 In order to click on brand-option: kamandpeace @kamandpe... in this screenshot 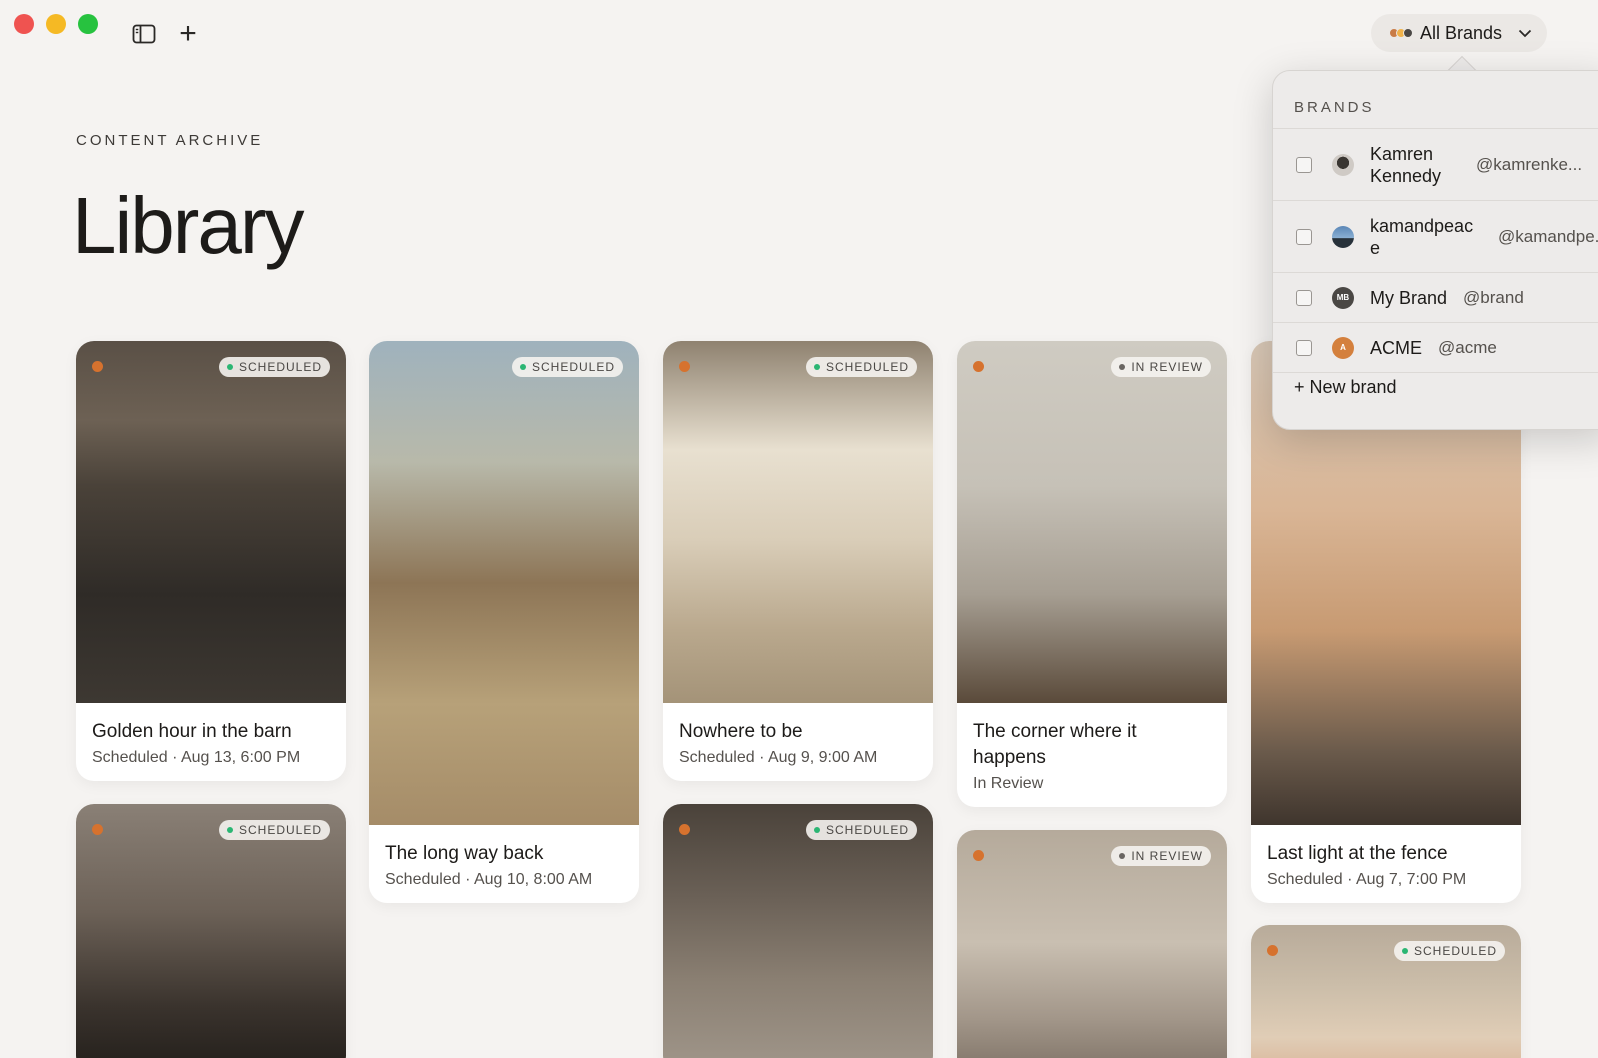, I will do `click(1435, 236)`.